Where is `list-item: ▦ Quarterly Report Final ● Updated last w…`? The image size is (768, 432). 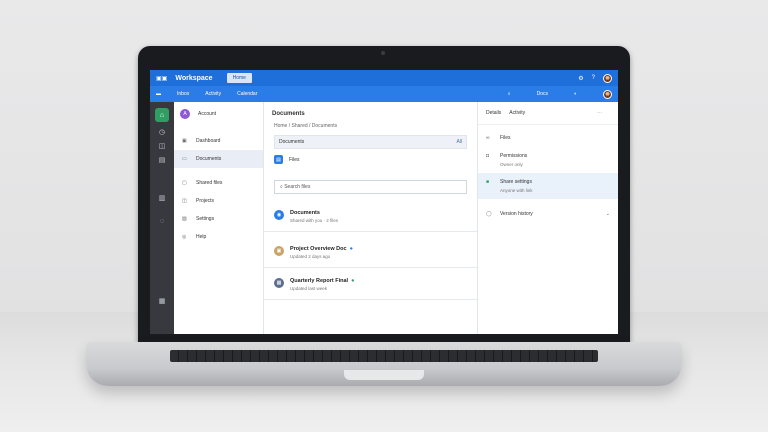 list-item: ▦ Quarterly Report Final ● Updated last w… is located at coordinates (370, 284).